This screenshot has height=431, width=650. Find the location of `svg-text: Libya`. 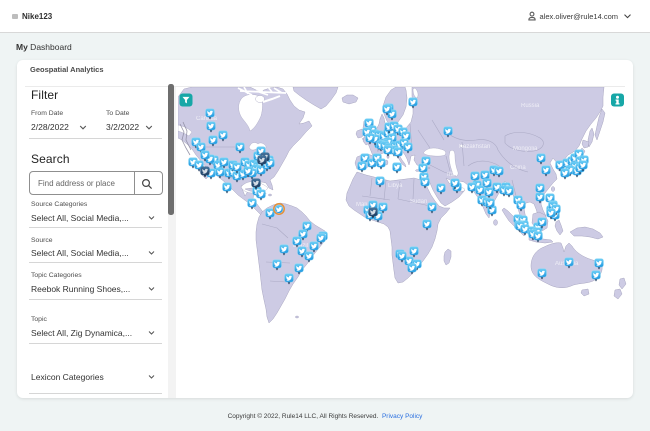

svg-text: Libya is located at coordinates (395, 186).